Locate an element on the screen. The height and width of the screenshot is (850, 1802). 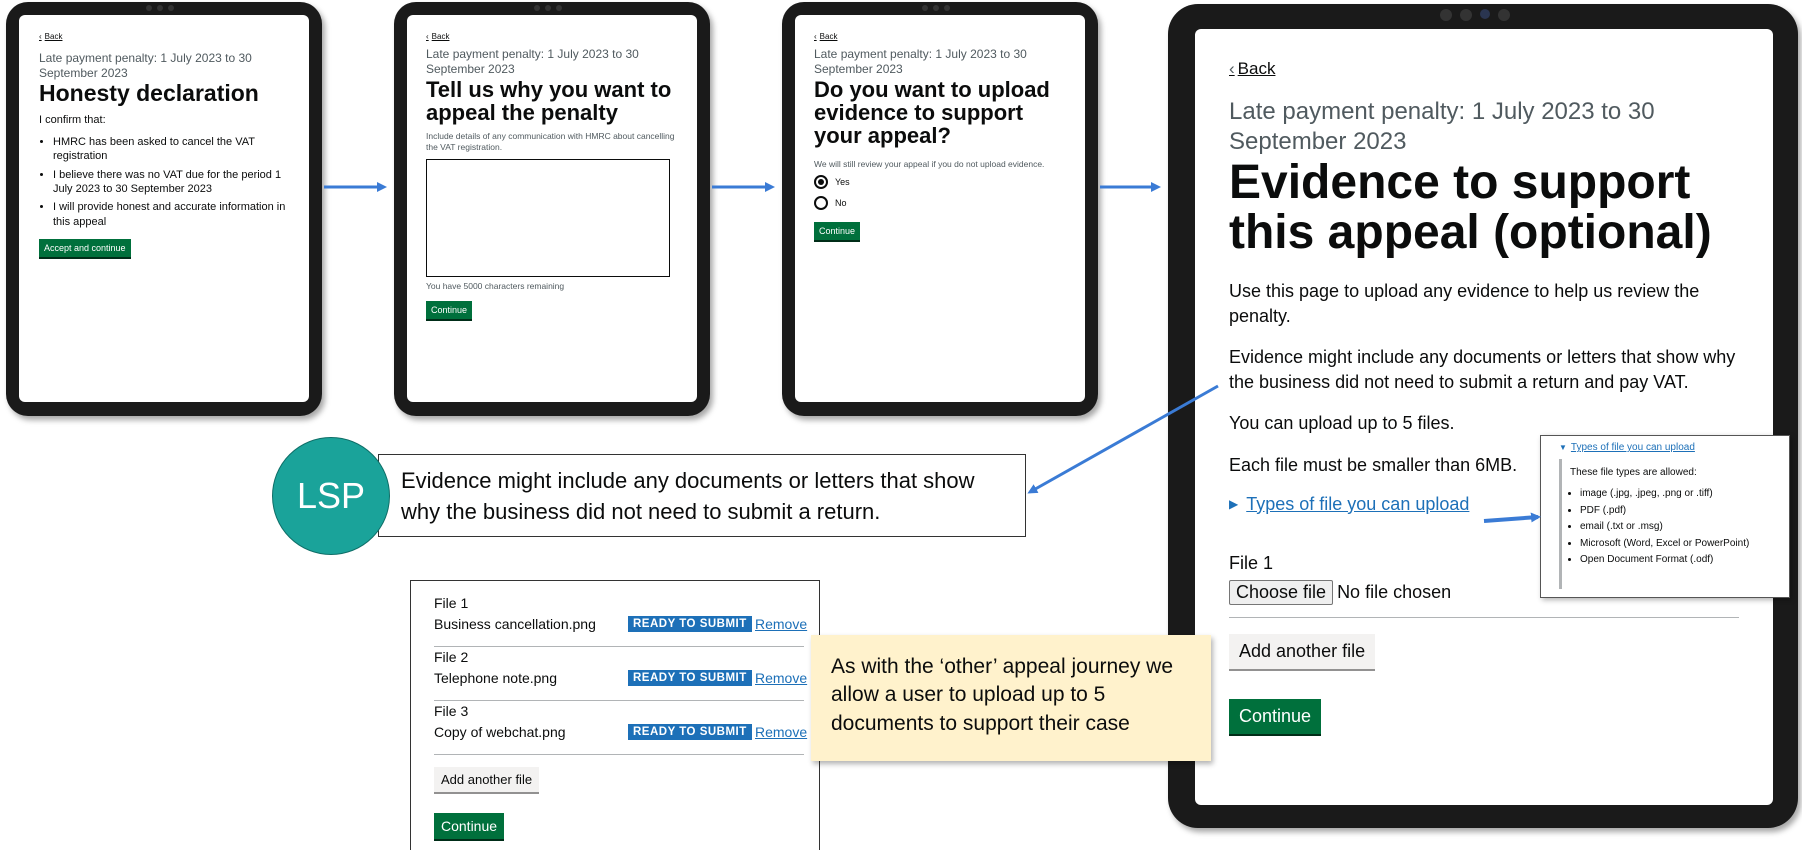
triangle-down-icon: ▼ is located at coordinates (1563, 447).